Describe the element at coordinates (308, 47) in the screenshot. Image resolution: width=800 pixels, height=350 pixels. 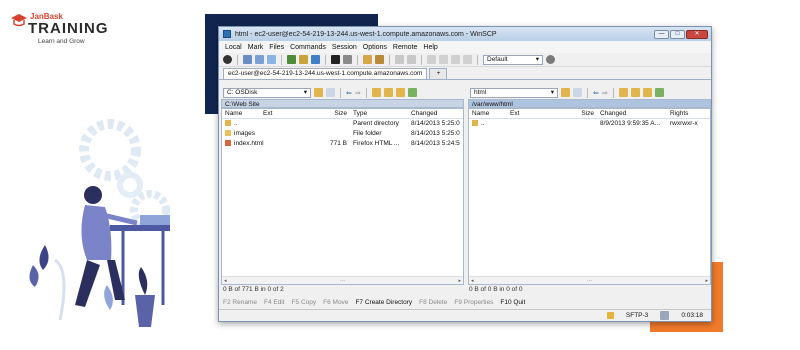
I see `menu-commands: Commands` at that location.